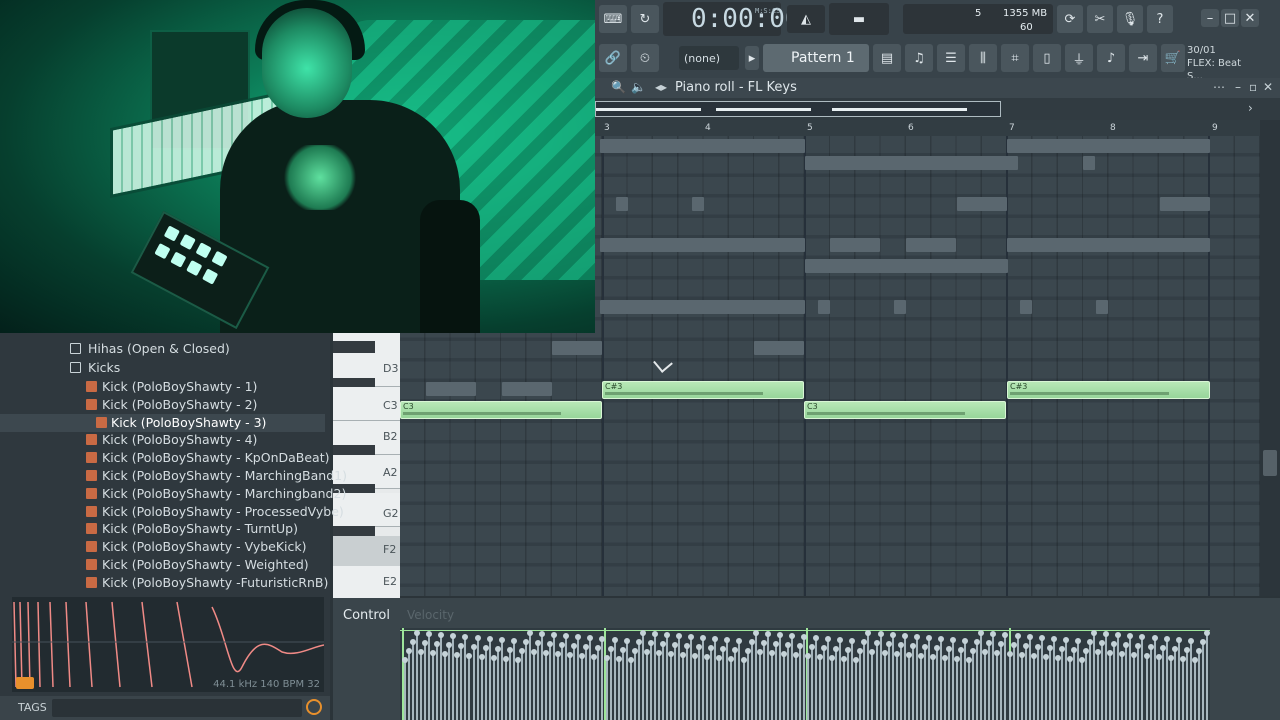 The image size is (1280, 720). I want to click on song-overview, so click(798, 109).